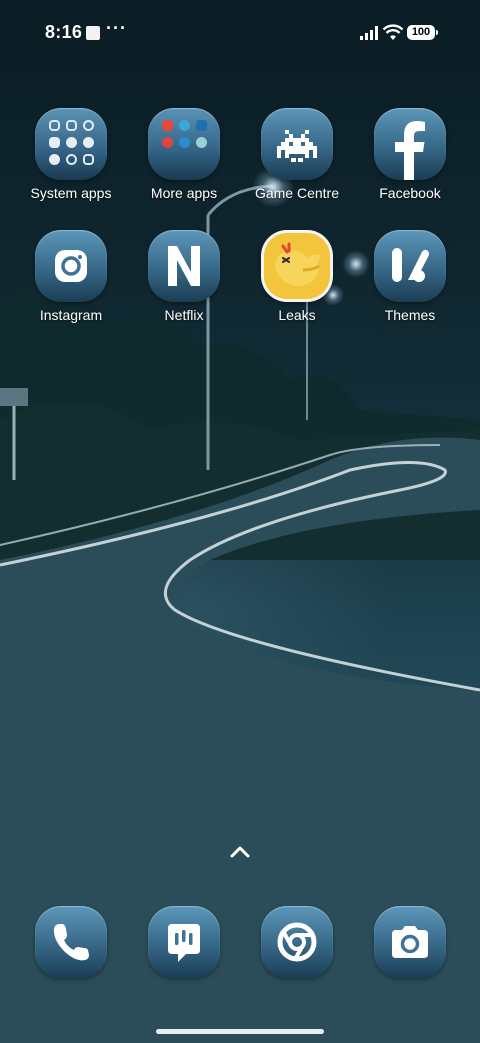  I want to click on app-label: Instagram, so click(71, 315).